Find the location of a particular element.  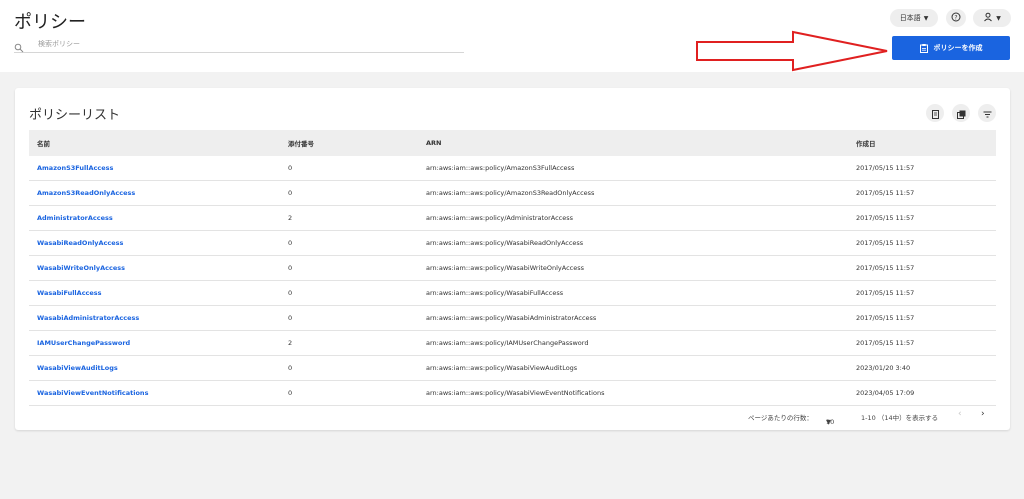

page-title: ポリシー is located at coordinates (50, 22).